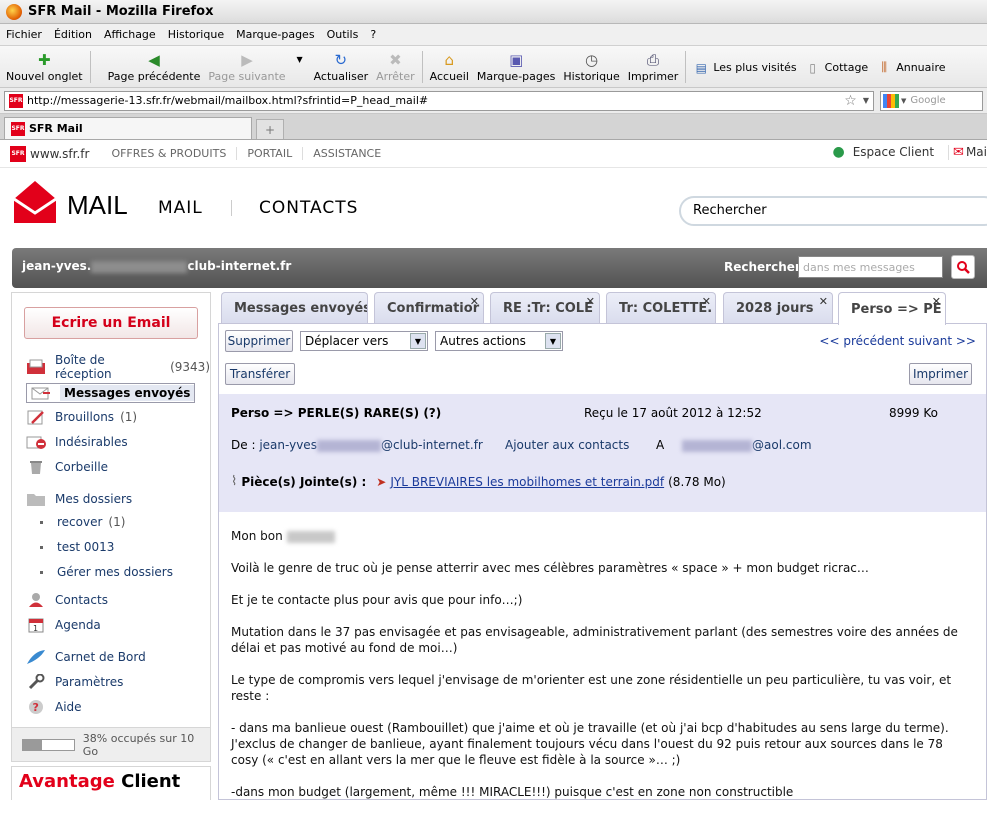 The height and width of the screenshot is (816, 987). Describe the element at coordinates (963, 267) in the screenshot. I see `search-icon` at that location.